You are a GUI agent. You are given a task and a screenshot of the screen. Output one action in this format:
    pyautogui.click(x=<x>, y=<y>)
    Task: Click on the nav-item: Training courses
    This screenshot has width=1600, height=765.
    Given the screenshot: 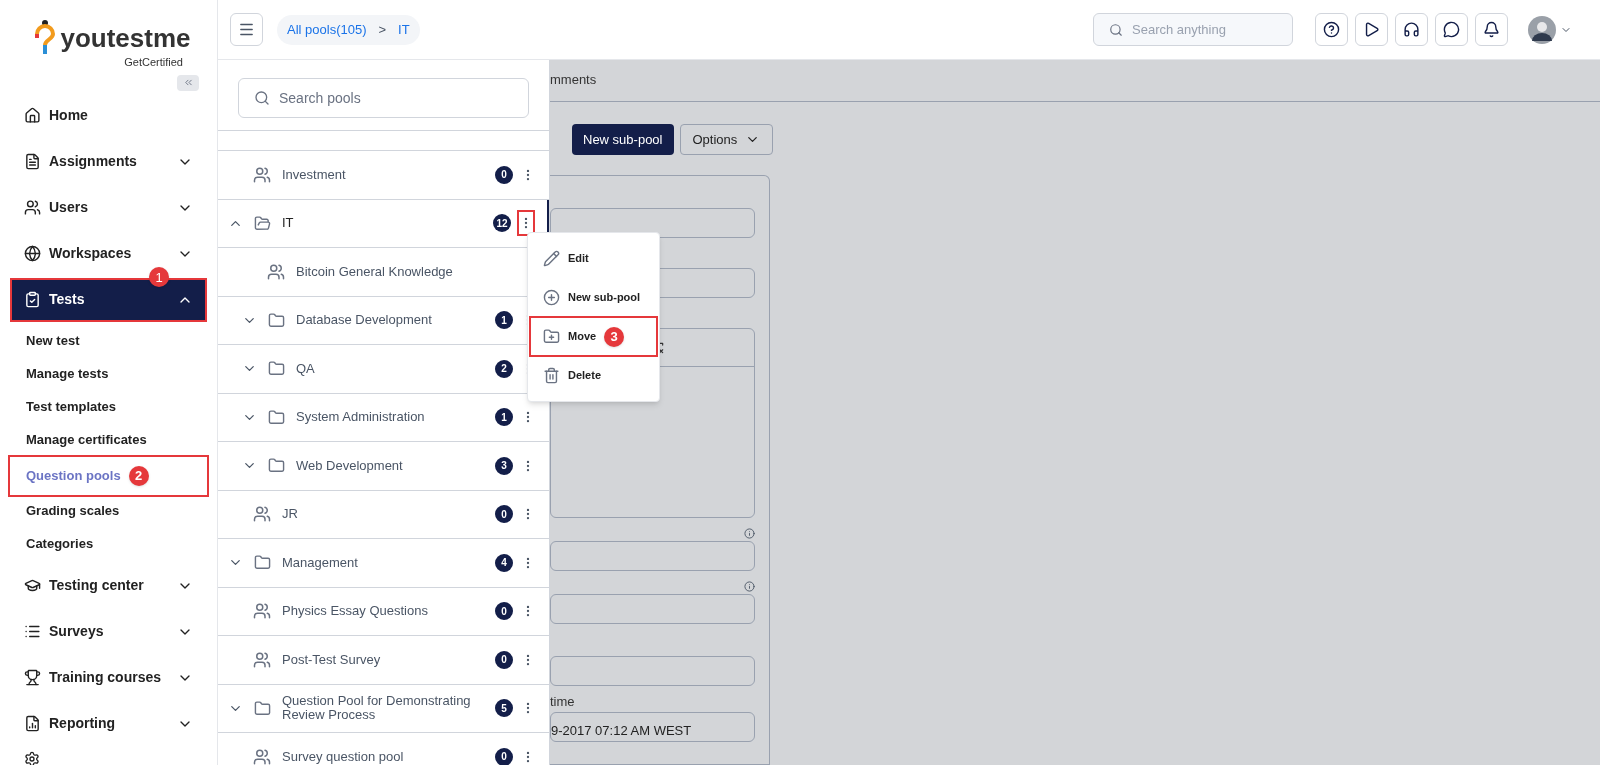 What is the action you would take?
    pyautogui.click(x=108, y=677)
    